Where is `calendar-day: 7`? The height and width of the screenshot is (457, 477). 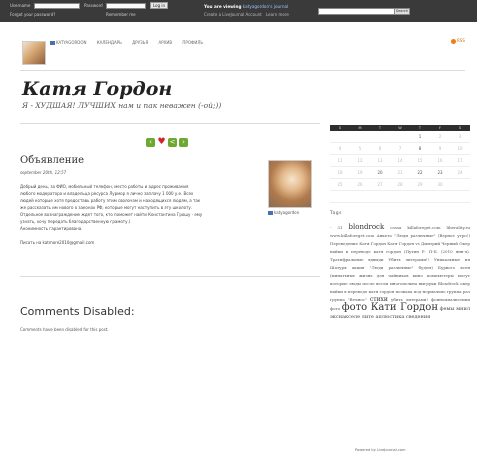
calendar-day: 7 is located at coordinates (400, 148).